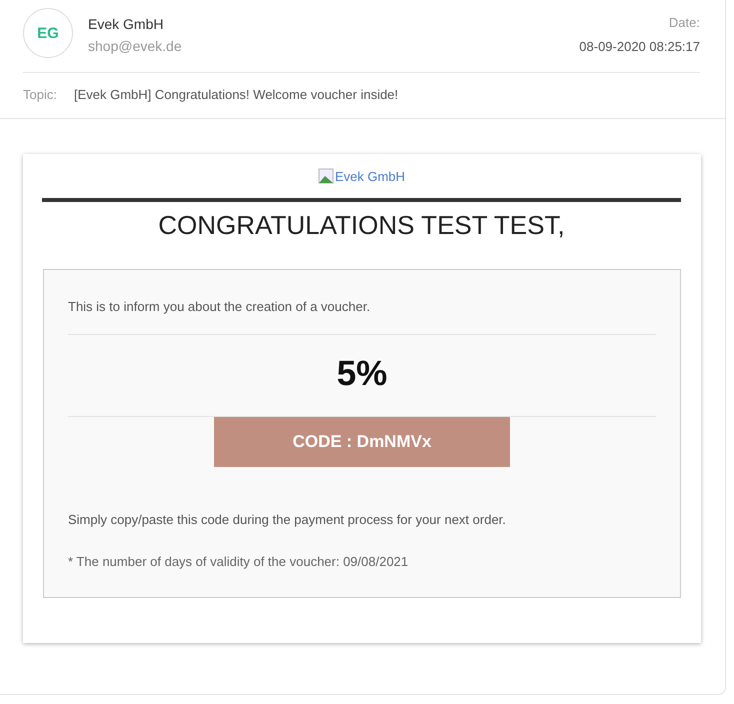 The width and height of the screenshot is (734, 704). I want to click on instructions-text: Simply copy/paste this code during the payment process for your next order., so click(287, 519).